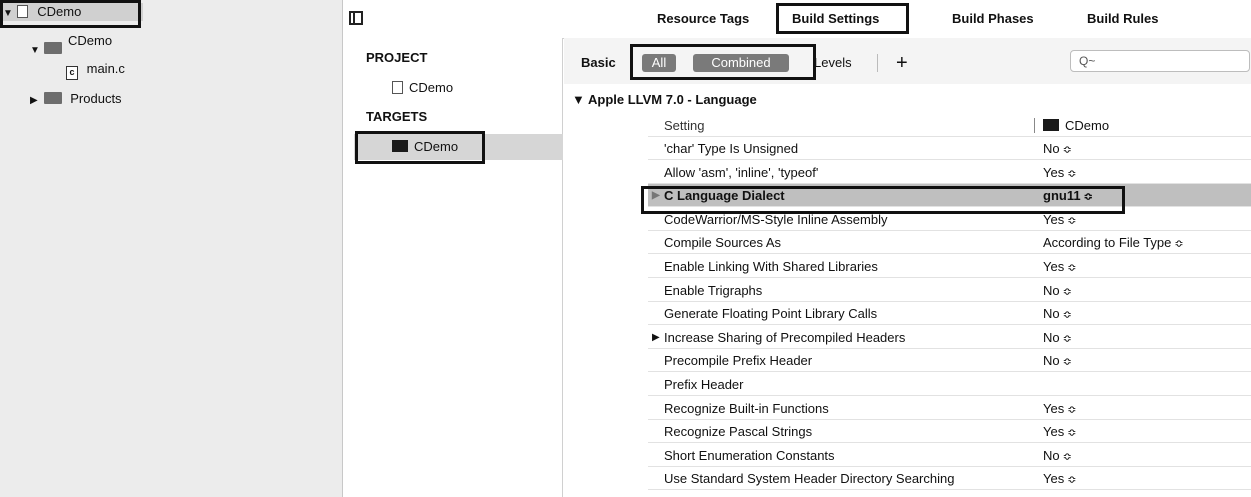 Image resolution: width=1251 pixels, height=497 pixels. Describe the element at coordinates (993, 18) in the screenshot. I see `tab-build-phases: Build Phases` at that location.